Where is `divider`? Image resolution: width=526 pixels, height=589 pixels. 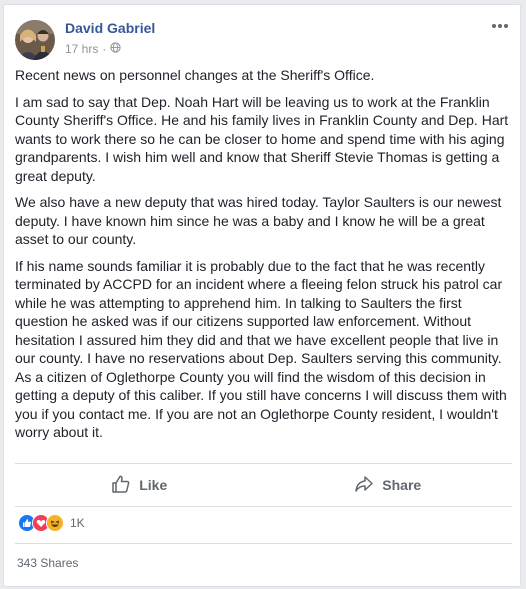
divider is located at coordinates (263, 543).